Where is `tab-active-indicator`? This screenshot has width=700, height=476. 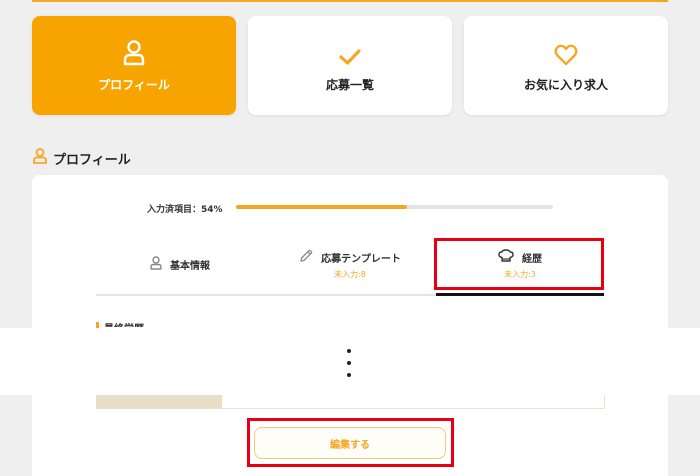 tab-active-indicator is located at coordinates (520, 294).